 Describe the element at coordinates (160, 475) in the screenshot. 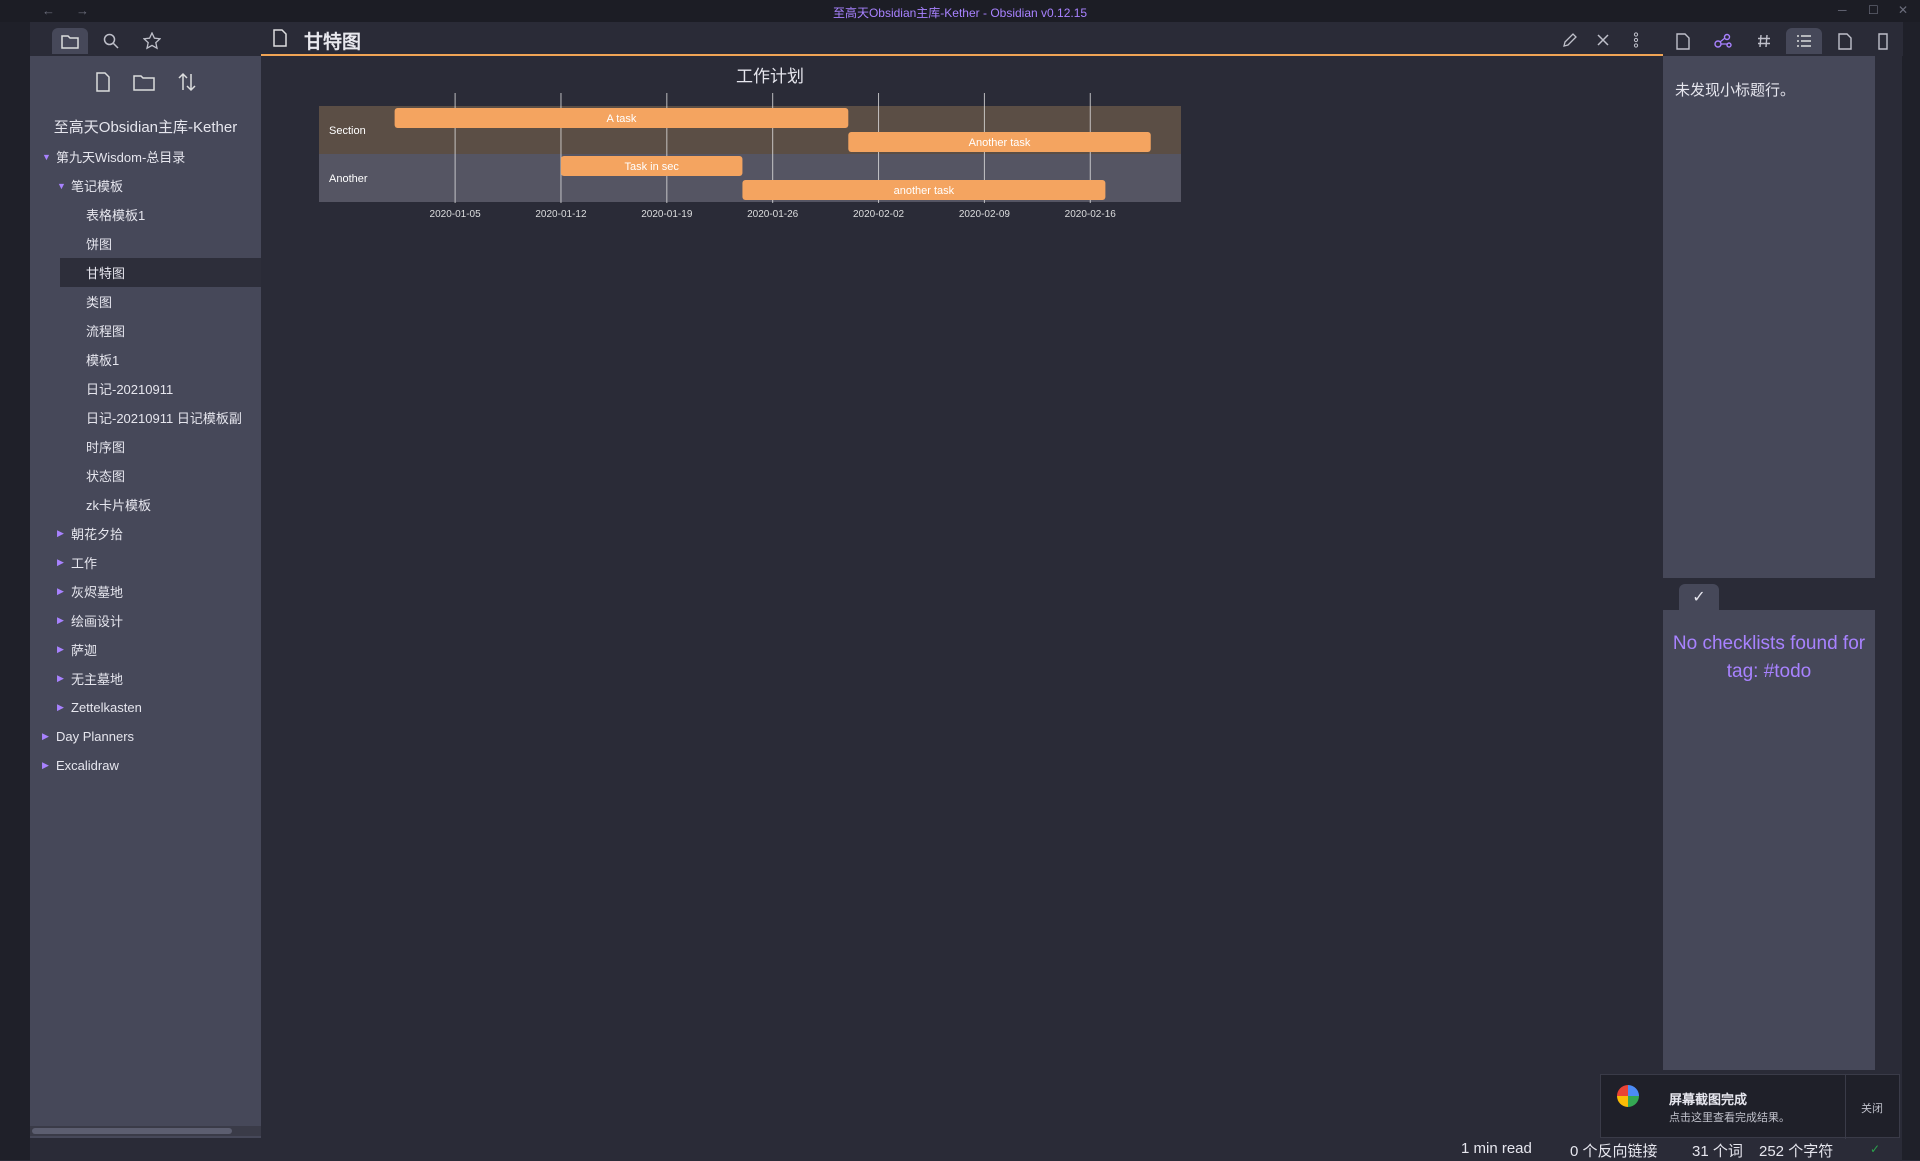

I see `tree-item: 状态图` at that location.